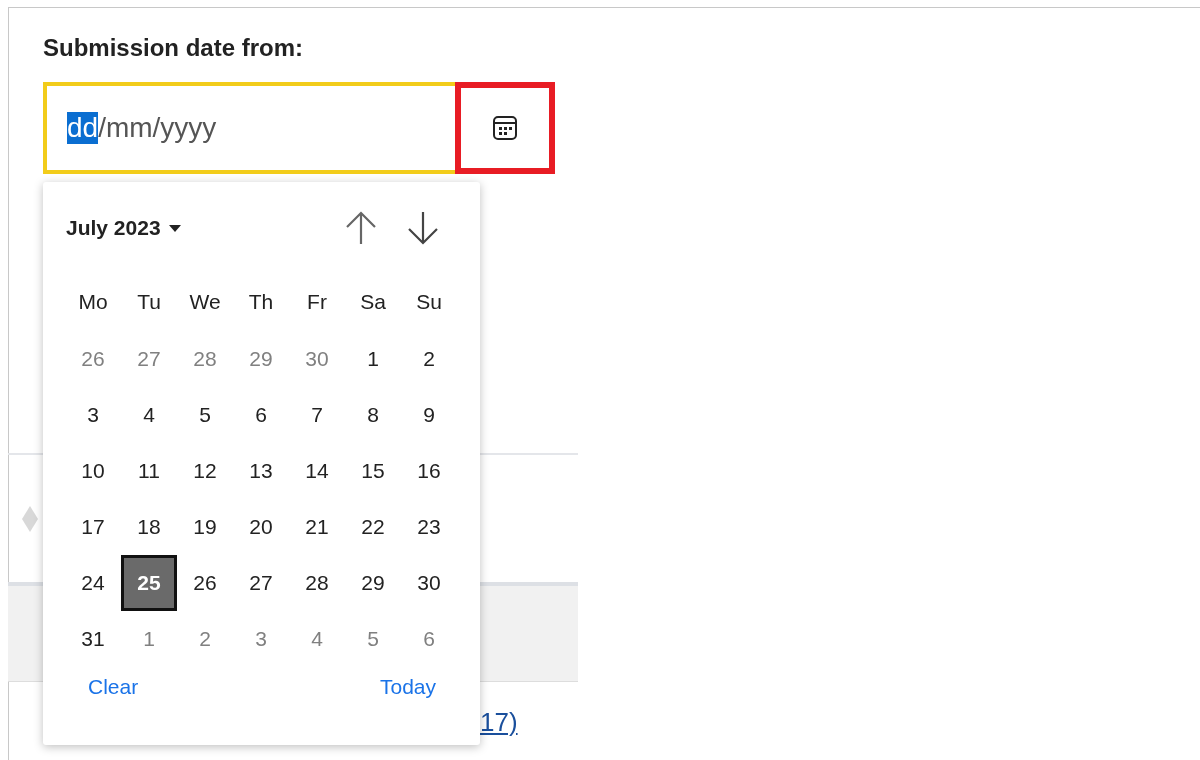  I want to click on weekday-header: We, so click(205, 301).